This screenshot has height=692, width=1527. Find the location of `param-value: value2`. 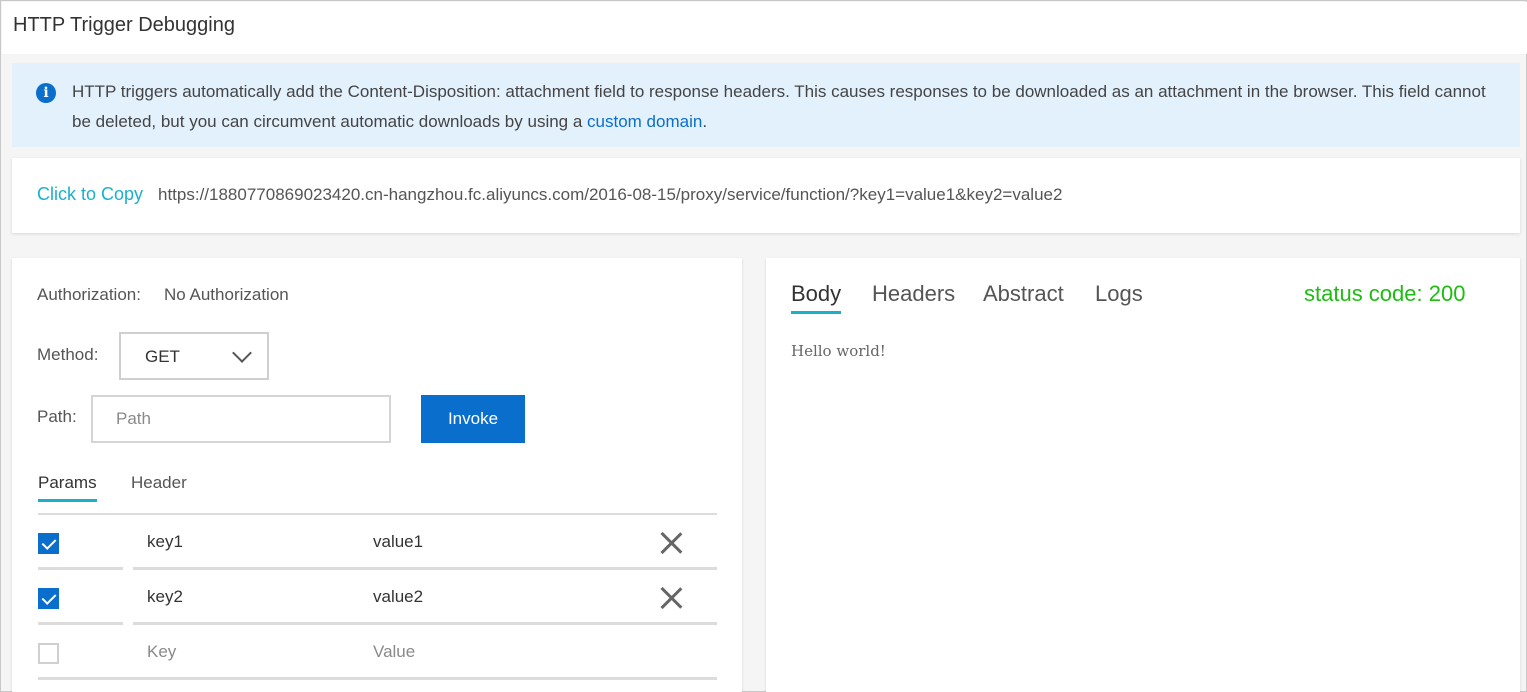

param-value: value2 is located at coordinates (398, 597).